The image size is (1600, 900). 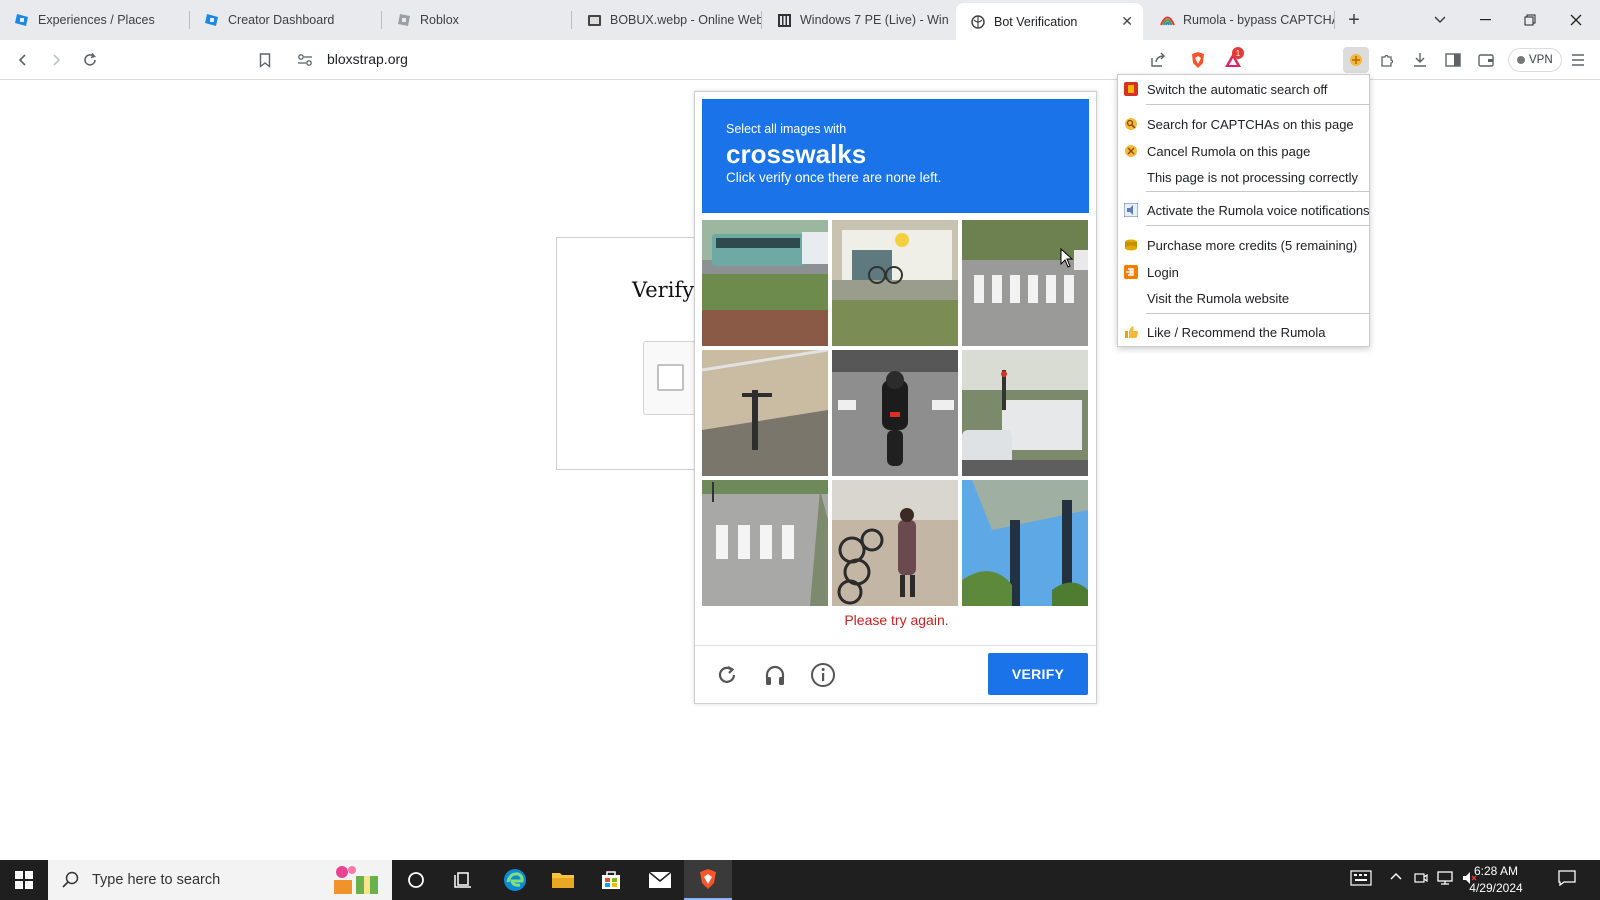 I want to click on file-explorer-icon, so click(x=563, y=880).